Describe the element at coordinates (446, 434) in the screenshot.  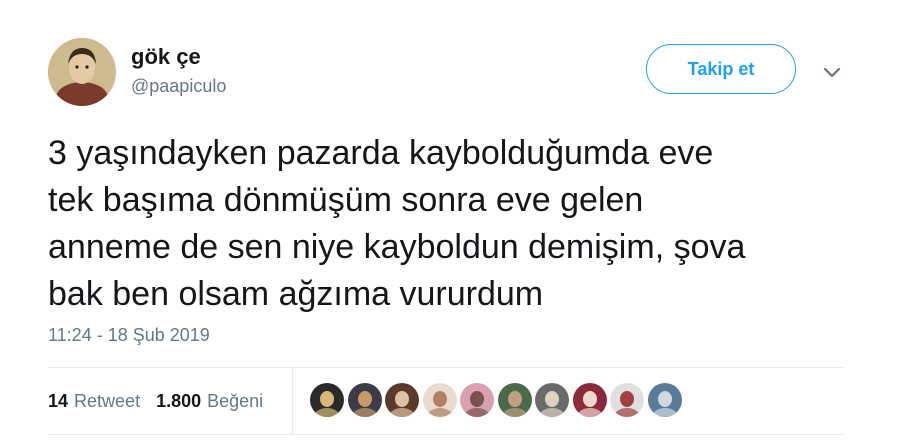
I see `divider-bottom` at that location.